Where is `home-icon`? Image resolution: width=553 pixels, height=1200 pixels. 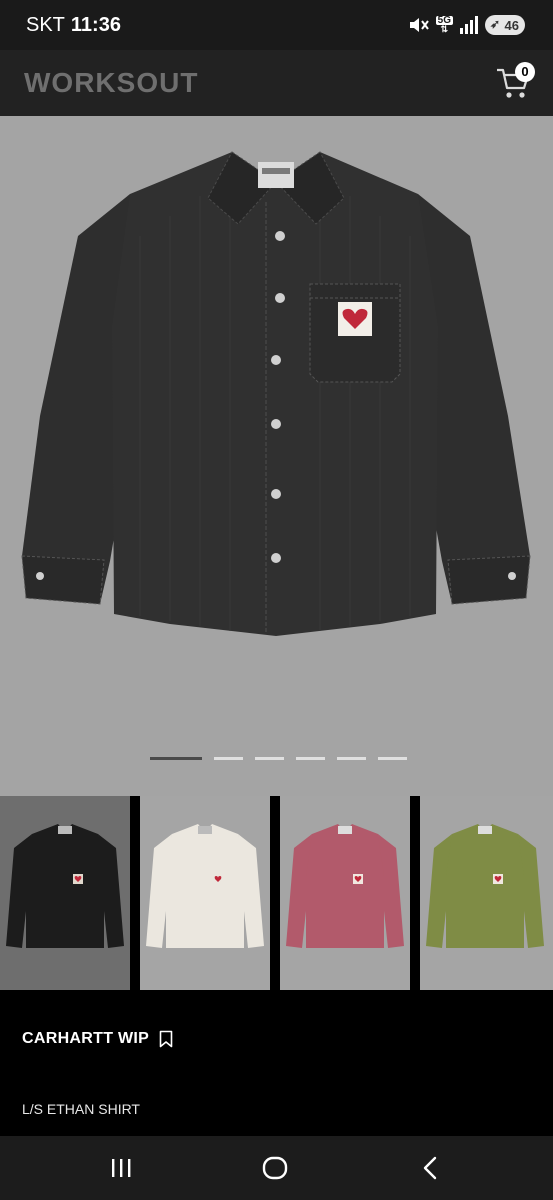 home-icon is located at coordinates (275, 1168).